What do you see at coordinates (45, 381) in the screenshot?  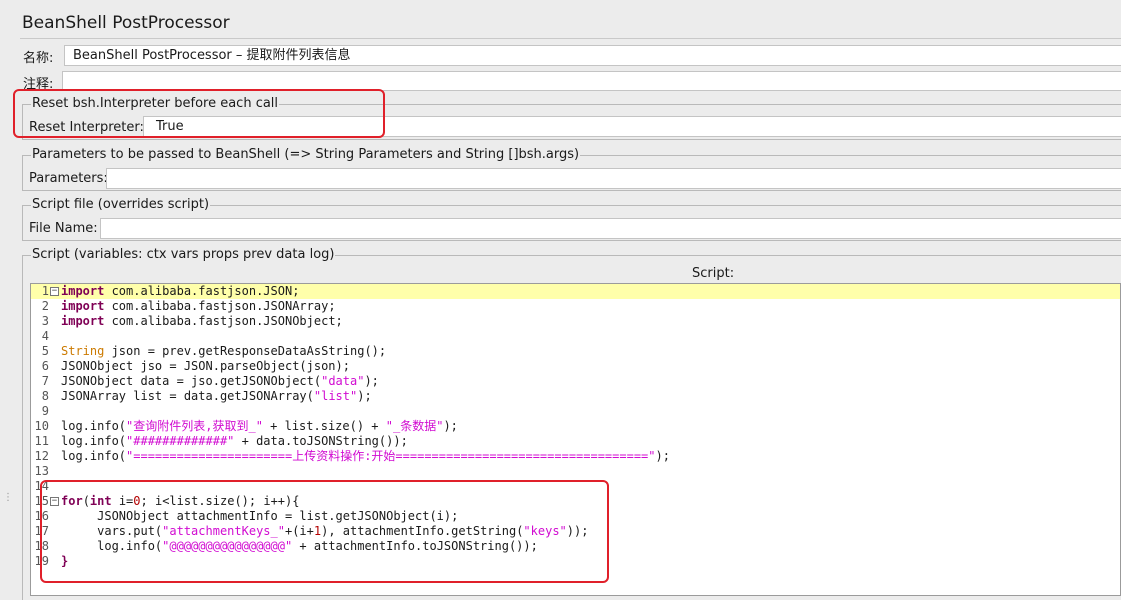 I see `line-number: 7` at bounding box center [45, 381].